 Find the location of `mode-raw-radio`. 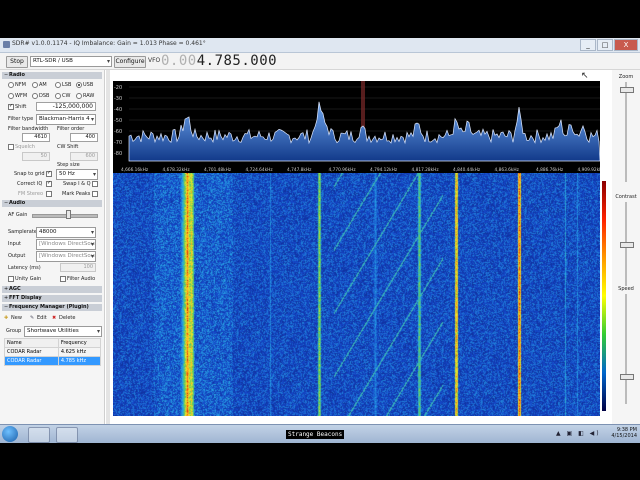

mode-raw-radio is located at coordinates (79, 96).